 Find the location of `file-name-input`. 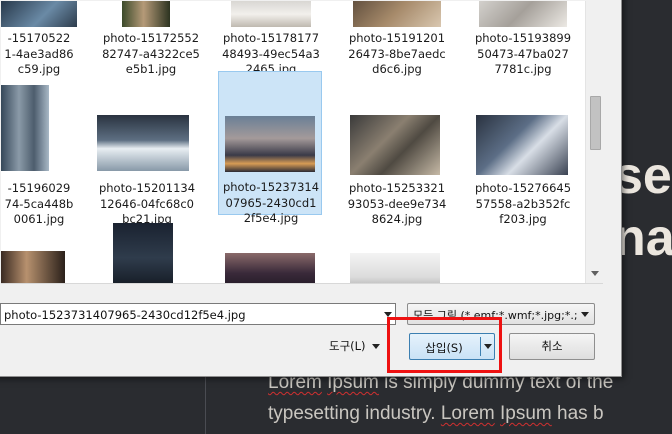

file-name-input is located at coordinates (194, 315).